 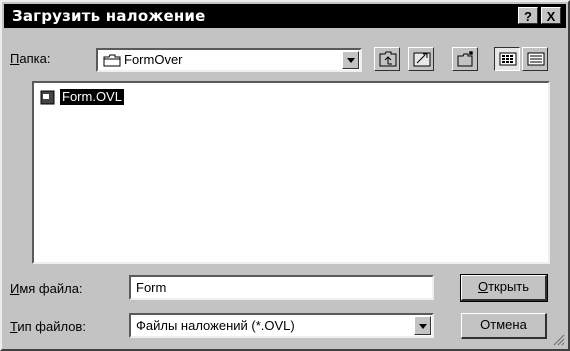 I want to click on up-folder-button, so click(x=387, y=59).